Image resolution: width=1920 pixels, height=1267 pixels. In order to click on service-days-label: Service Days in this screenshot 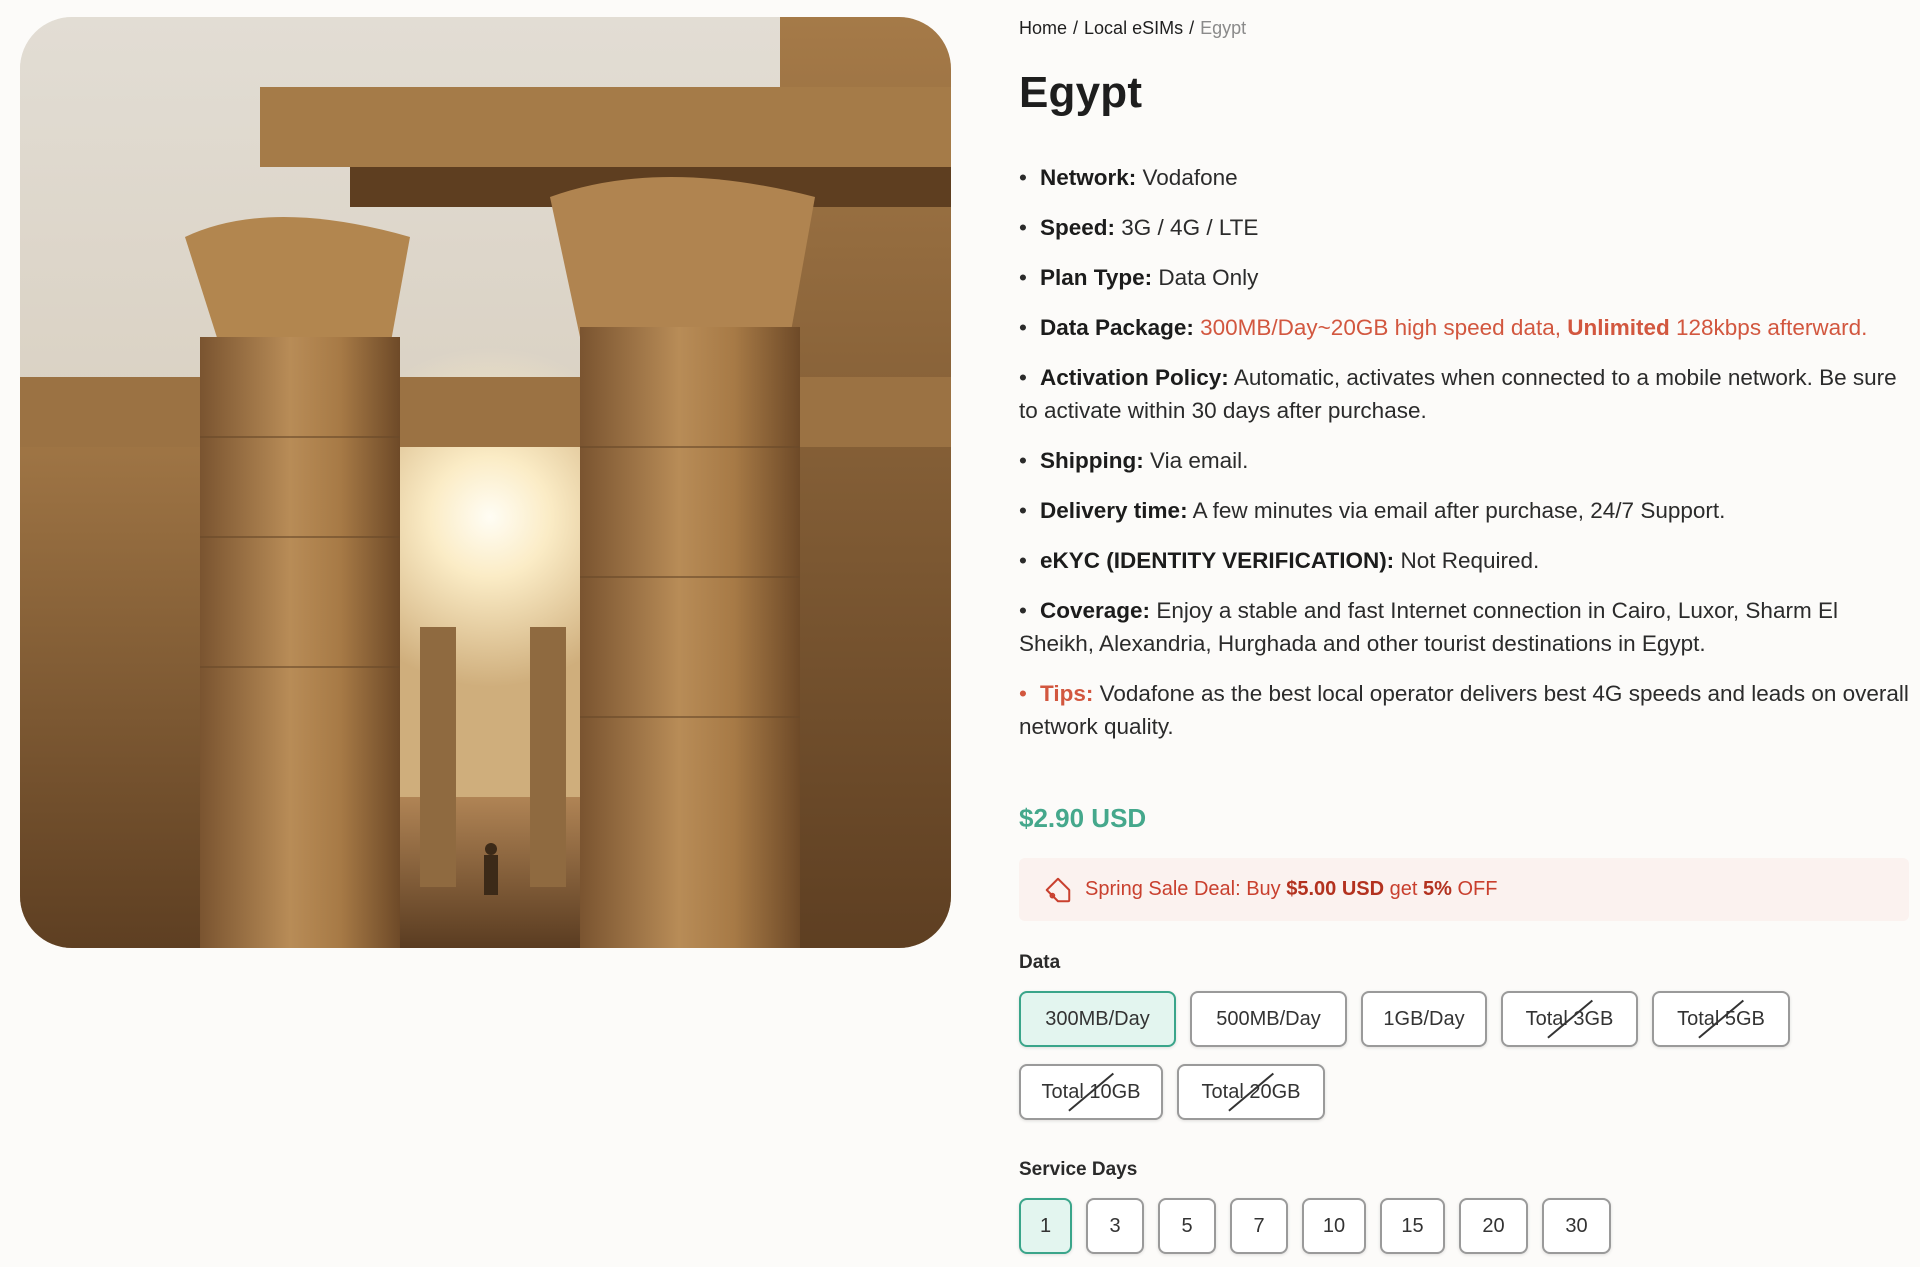, I will do `click(1078, 1169)`.